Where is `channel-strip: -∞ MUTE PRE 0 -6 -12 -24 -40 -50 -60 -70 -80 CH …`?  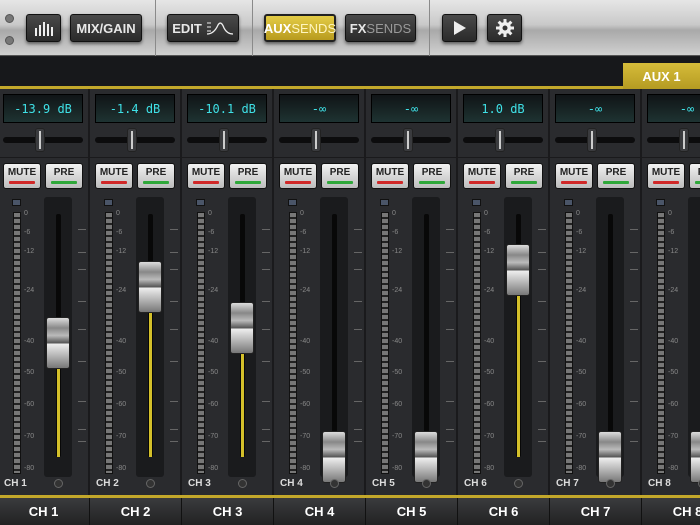 channel-strip: -∞ MUTE PRE 0 -6 -12 -24 -40 -50 -60 -70 -80 CH … is located at coordinates (320, 292).